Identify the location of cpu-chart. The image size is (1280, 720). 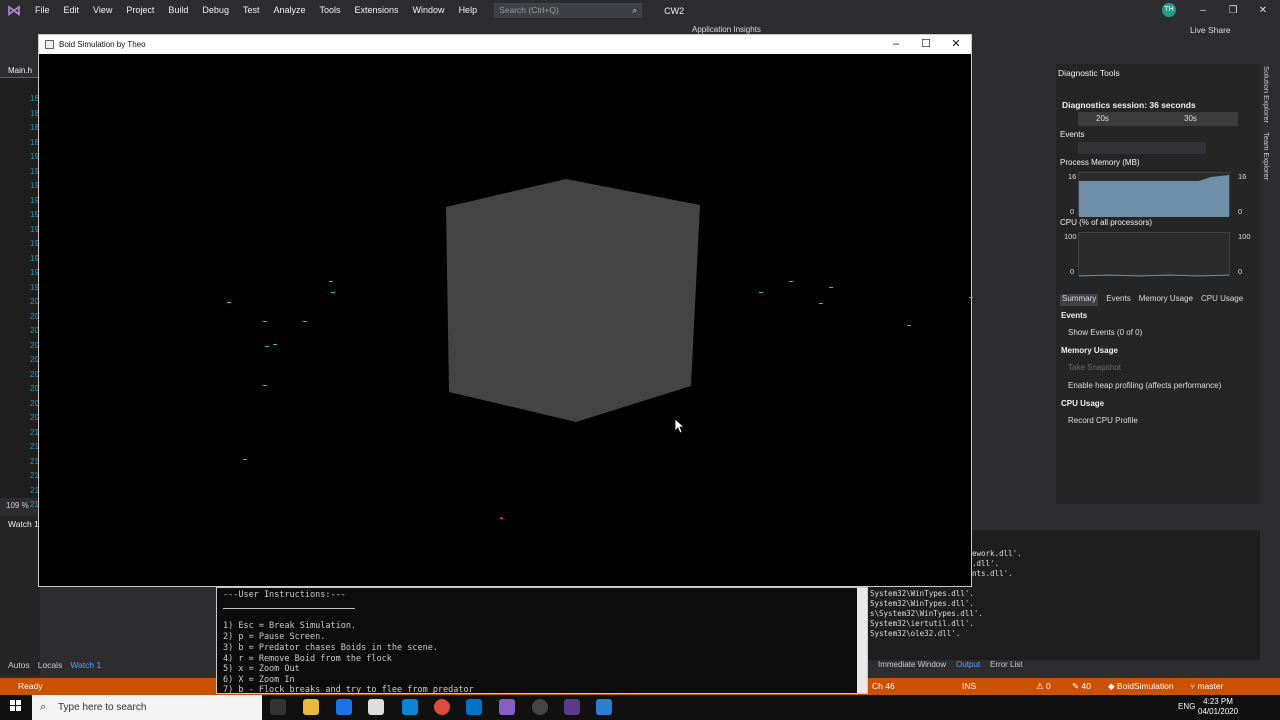
(1154, 254).